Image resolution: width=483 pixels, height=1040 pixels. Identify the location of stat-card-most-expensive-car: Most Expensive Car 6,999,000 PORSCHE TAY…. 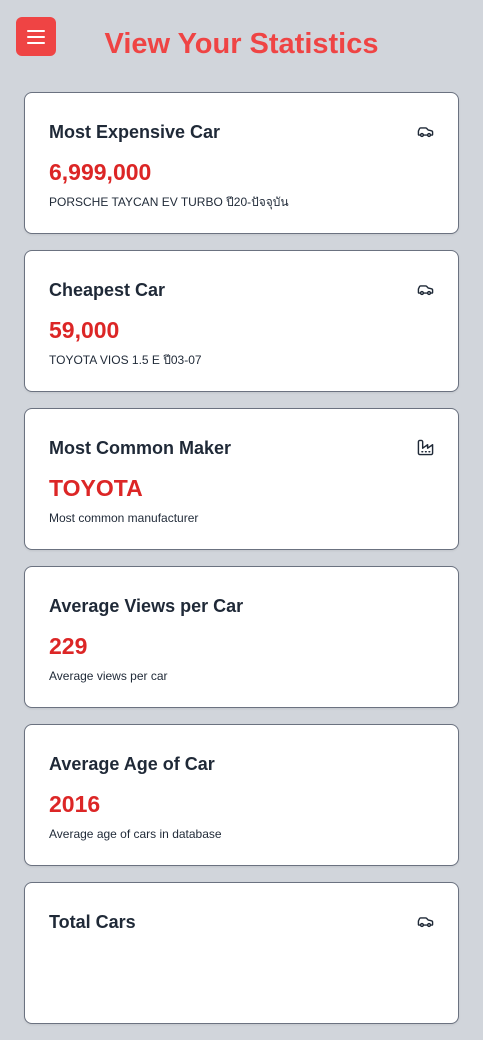
(241, 163).